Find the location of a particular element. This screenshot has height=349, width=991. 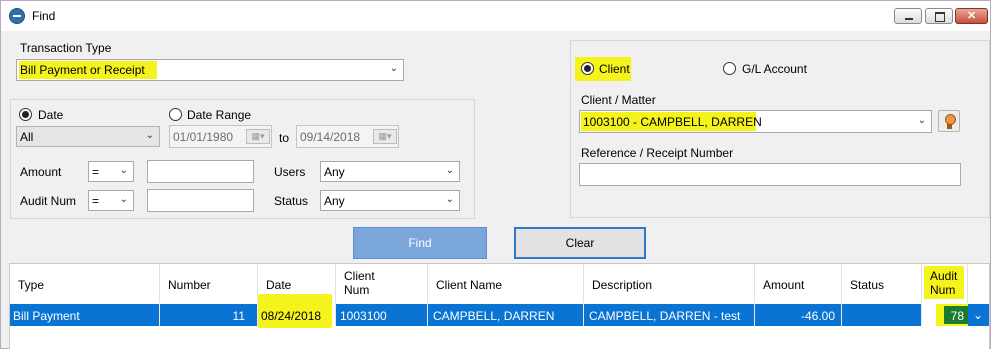

gl-account-radio is located at coordinates (729, 68).